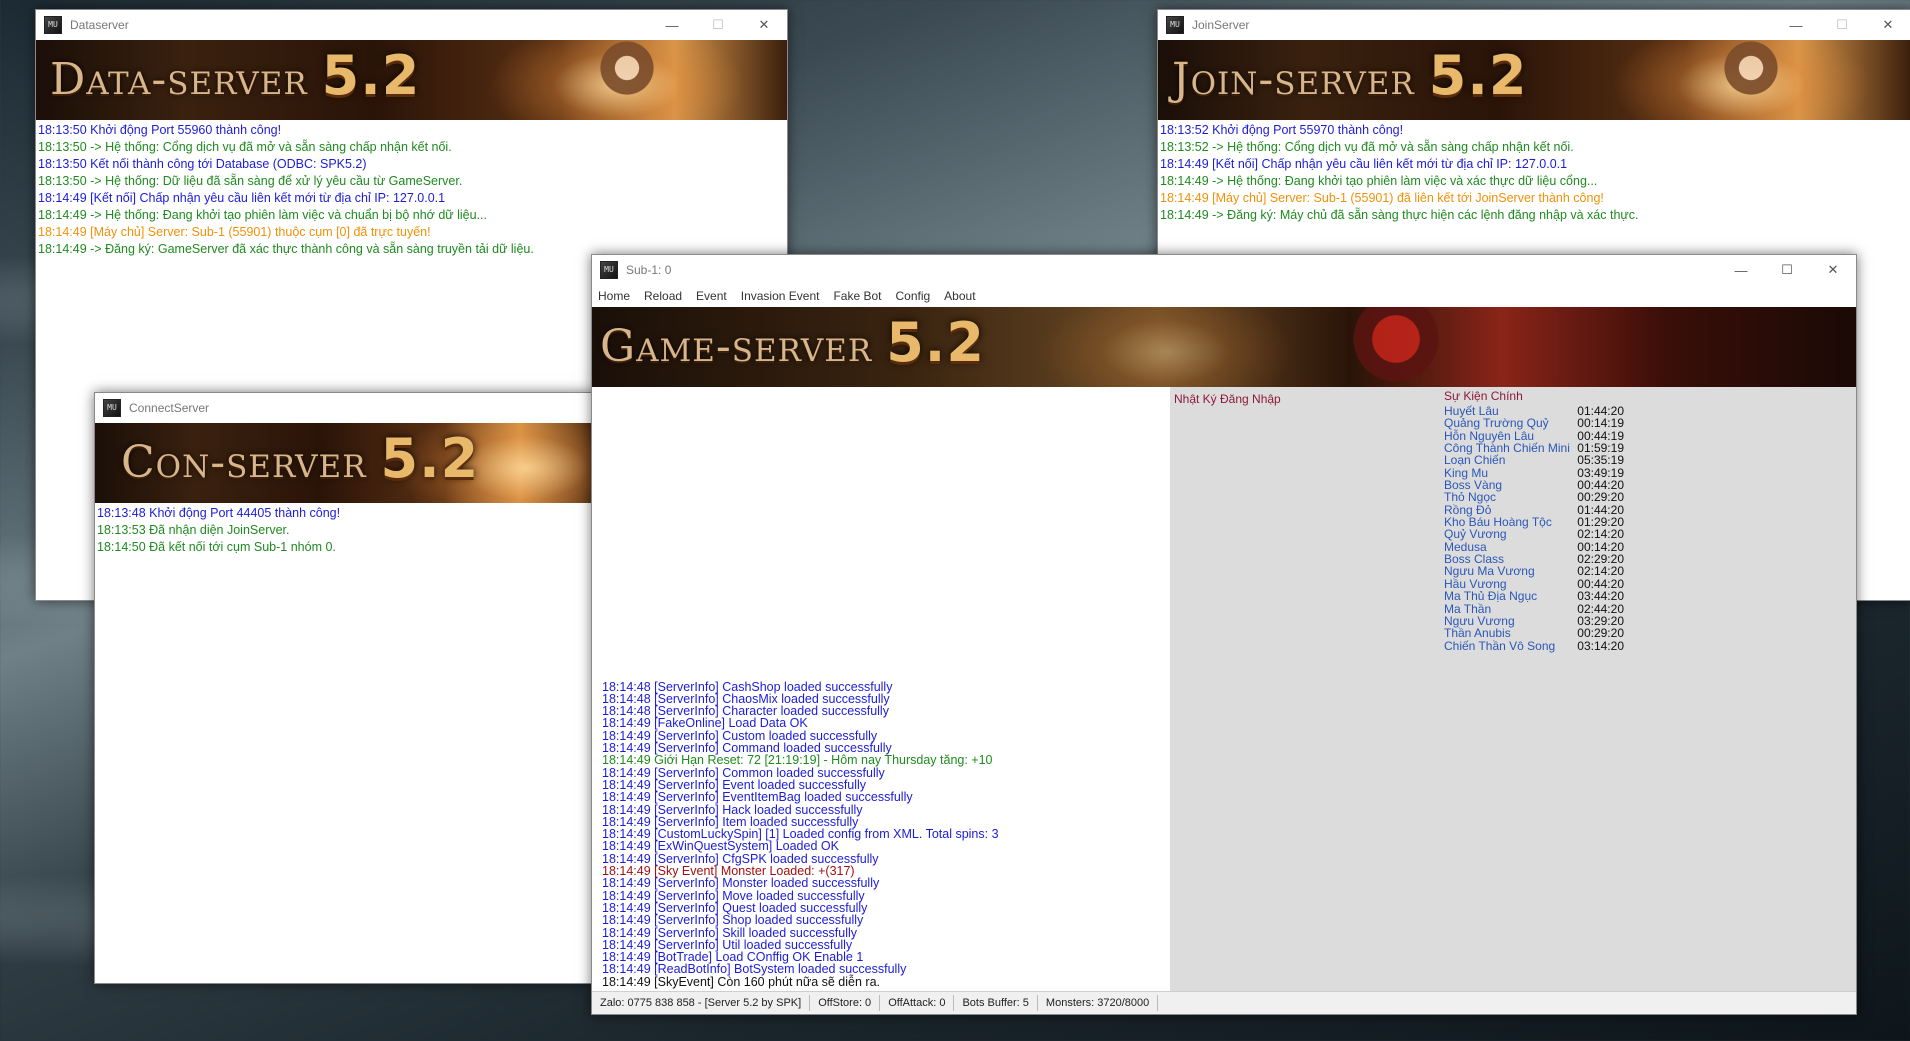 The image size is (1910, 1041). What do you see at coordinates (917, 1003) in the screenshot?
I see `status-offattack: OffAttack: 0` at bounding box center [917, 1003].